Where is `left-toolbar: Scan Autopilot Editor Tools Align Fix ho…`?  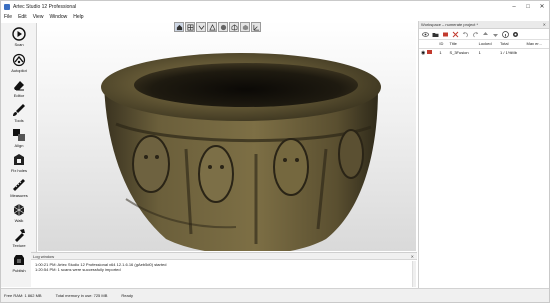
left-toolbar: Scan Autopilot Editor Tools Align Fix ho… is located at coordinates (19, 155).